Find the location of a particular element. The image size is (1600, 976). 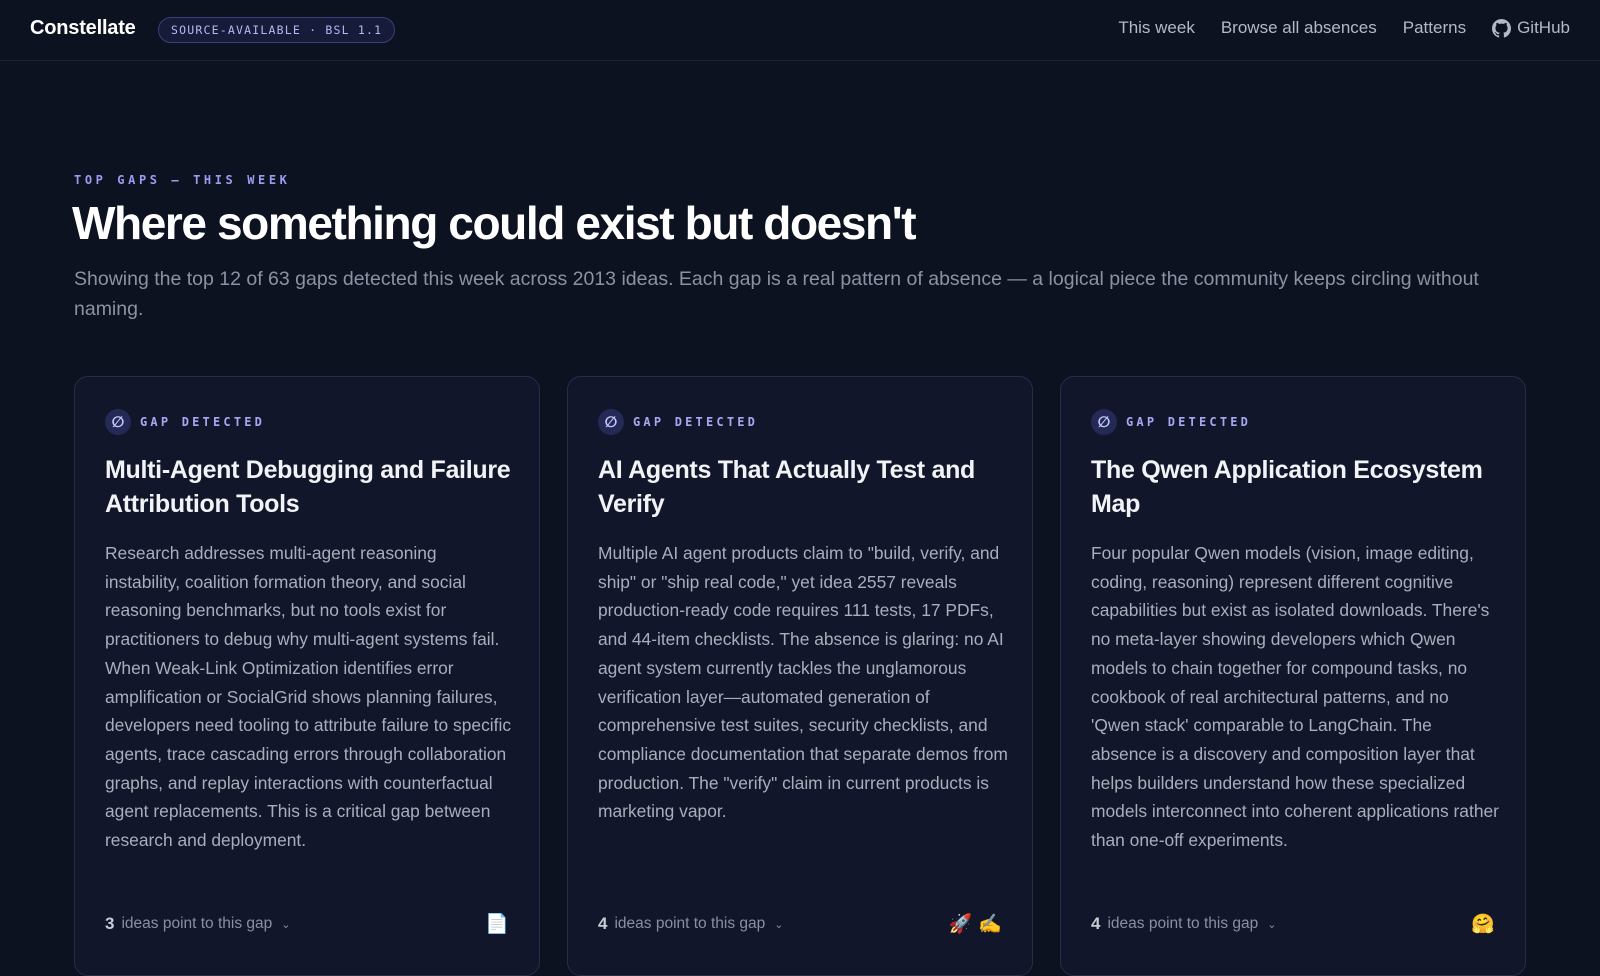

gap-card-title: AI Agents That Actually Test and Verify is located at coordinates (803, 487).